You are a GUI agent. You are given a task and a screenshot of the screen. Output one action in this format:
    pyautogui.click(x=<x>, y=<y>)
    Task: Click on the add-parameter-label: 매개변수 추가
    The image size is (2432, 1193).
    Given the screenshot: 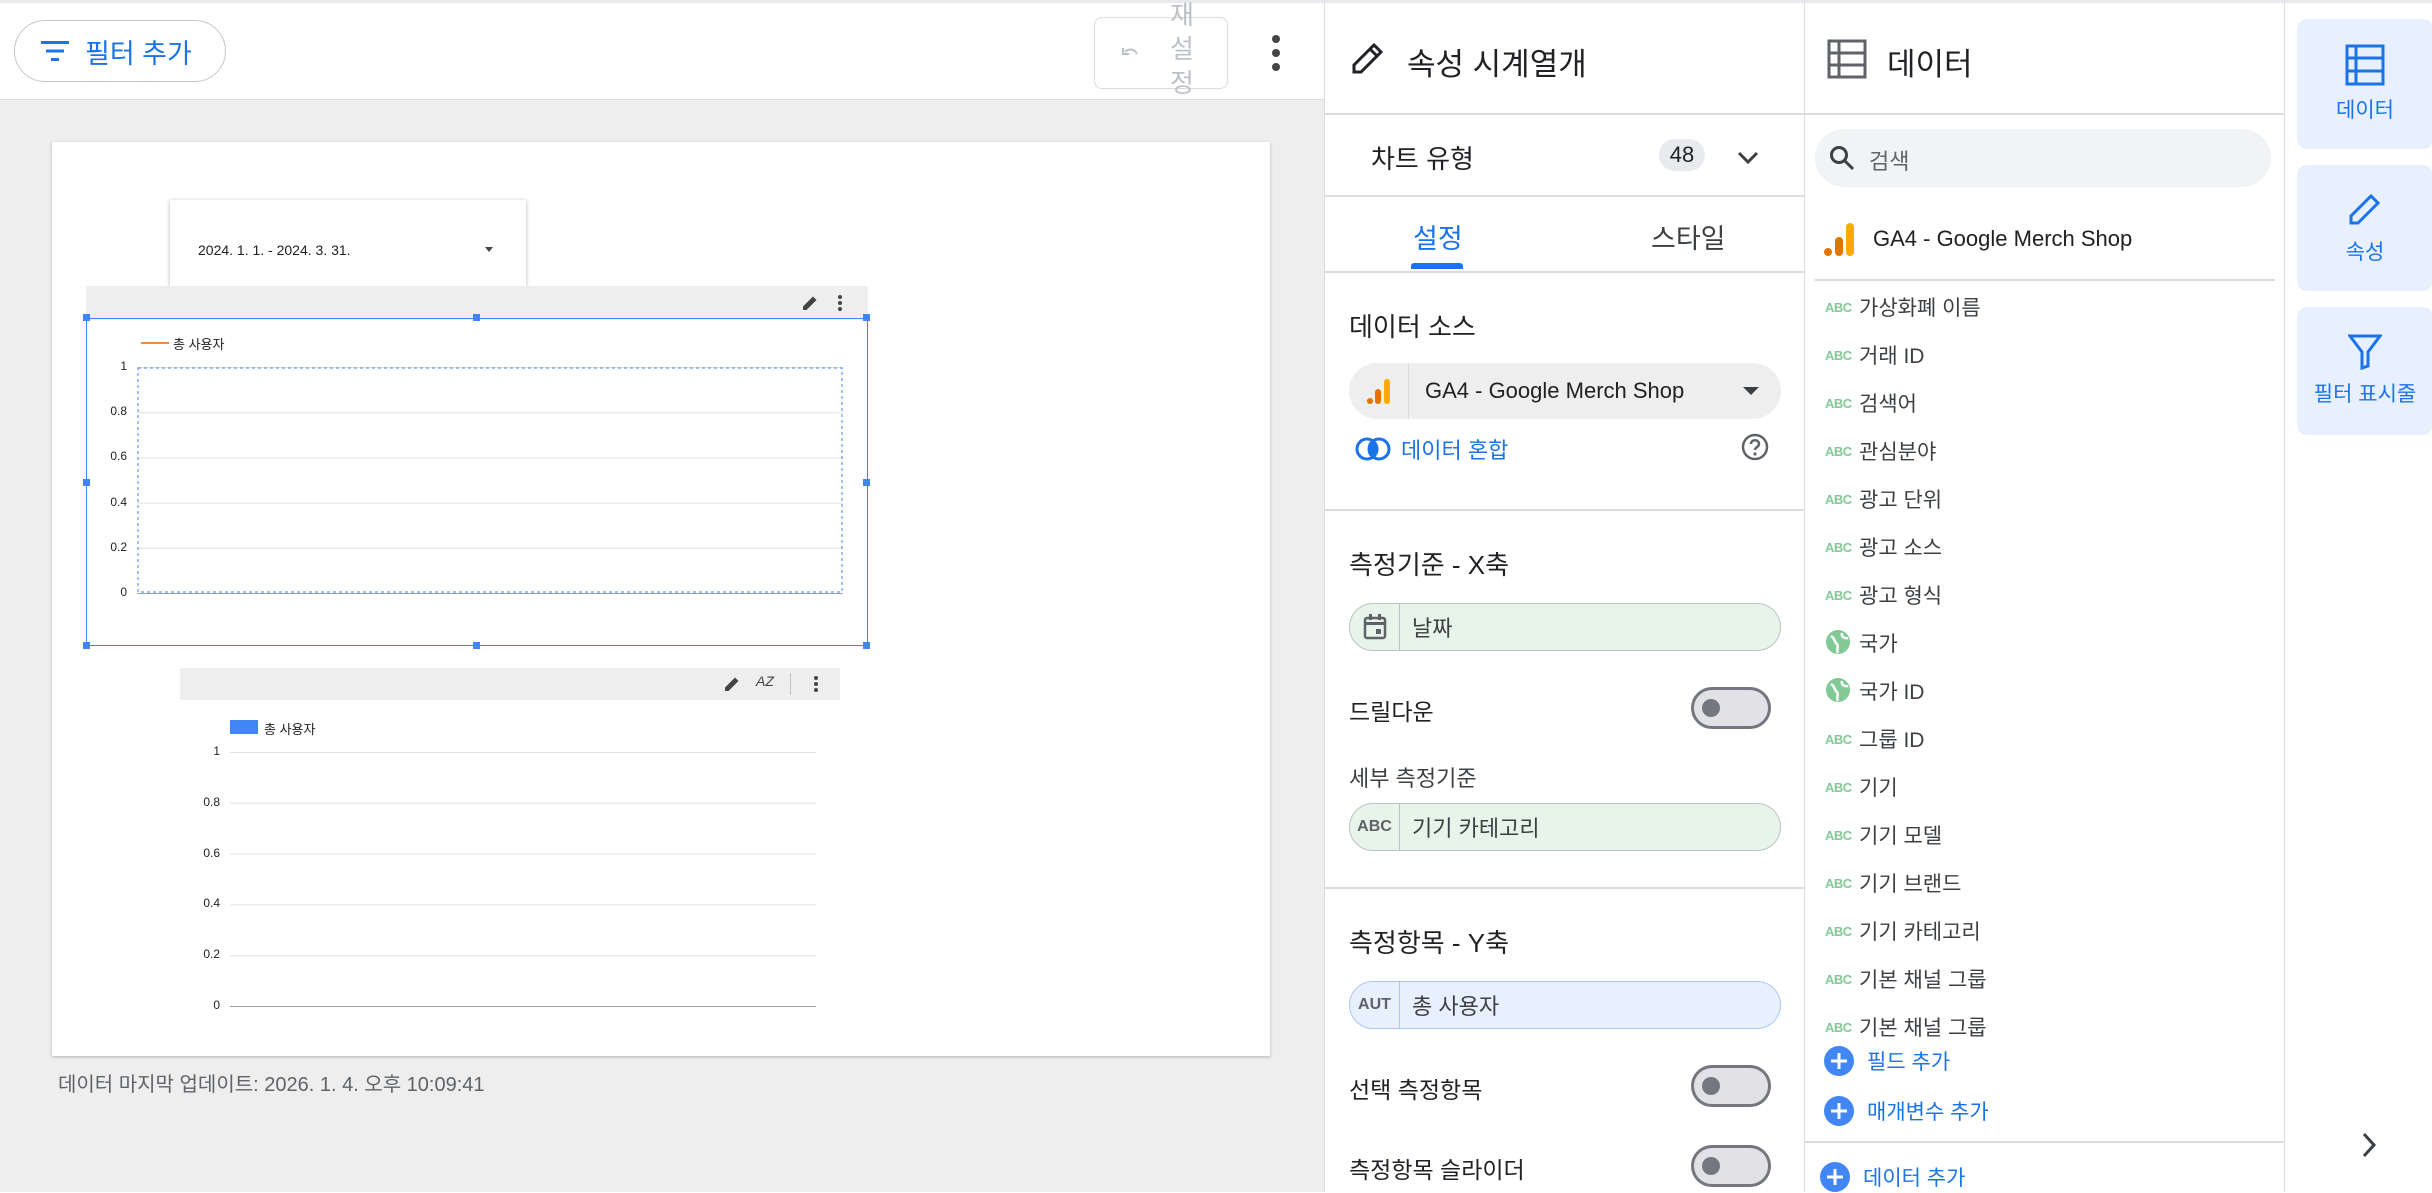 What is the action you would take?
    pyautogui.click(x=1928, y=1112)
    